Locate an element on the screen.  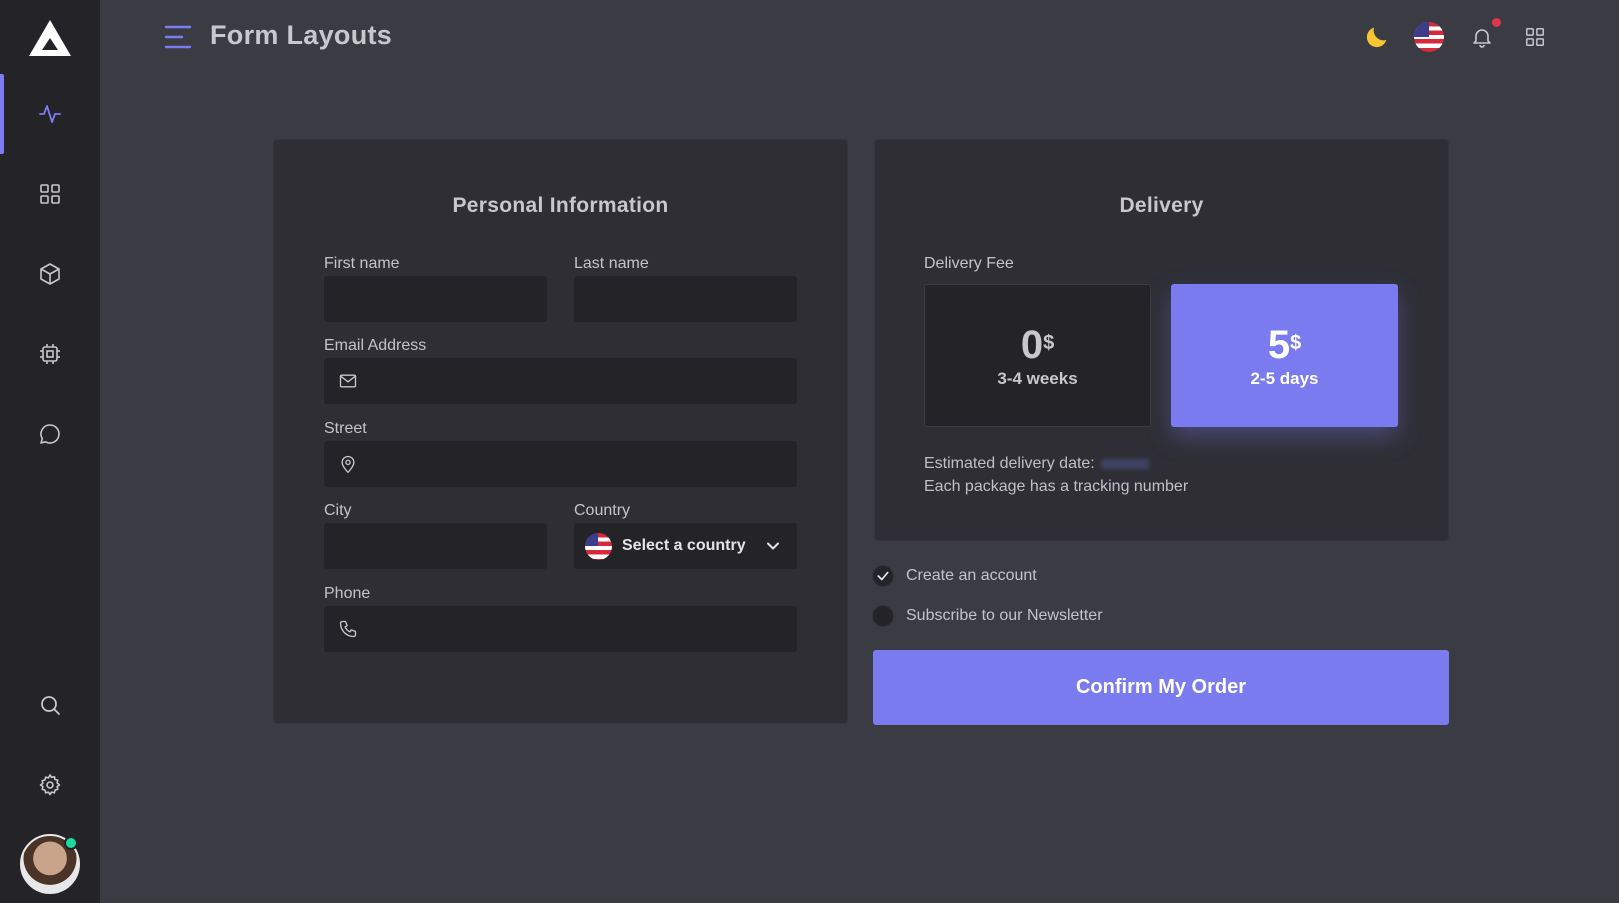
delivery-option-price: 5$ is located at coordinates (1284, 344).